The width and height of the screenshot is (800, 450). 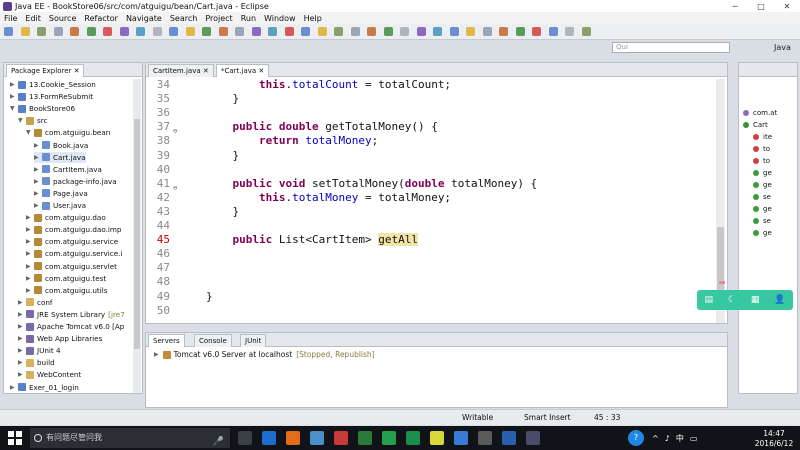 What do you see at coordinates (413, 438) in the screenshot?
I see `taskbar-app-8-icon` at bounding box center [413, 438].